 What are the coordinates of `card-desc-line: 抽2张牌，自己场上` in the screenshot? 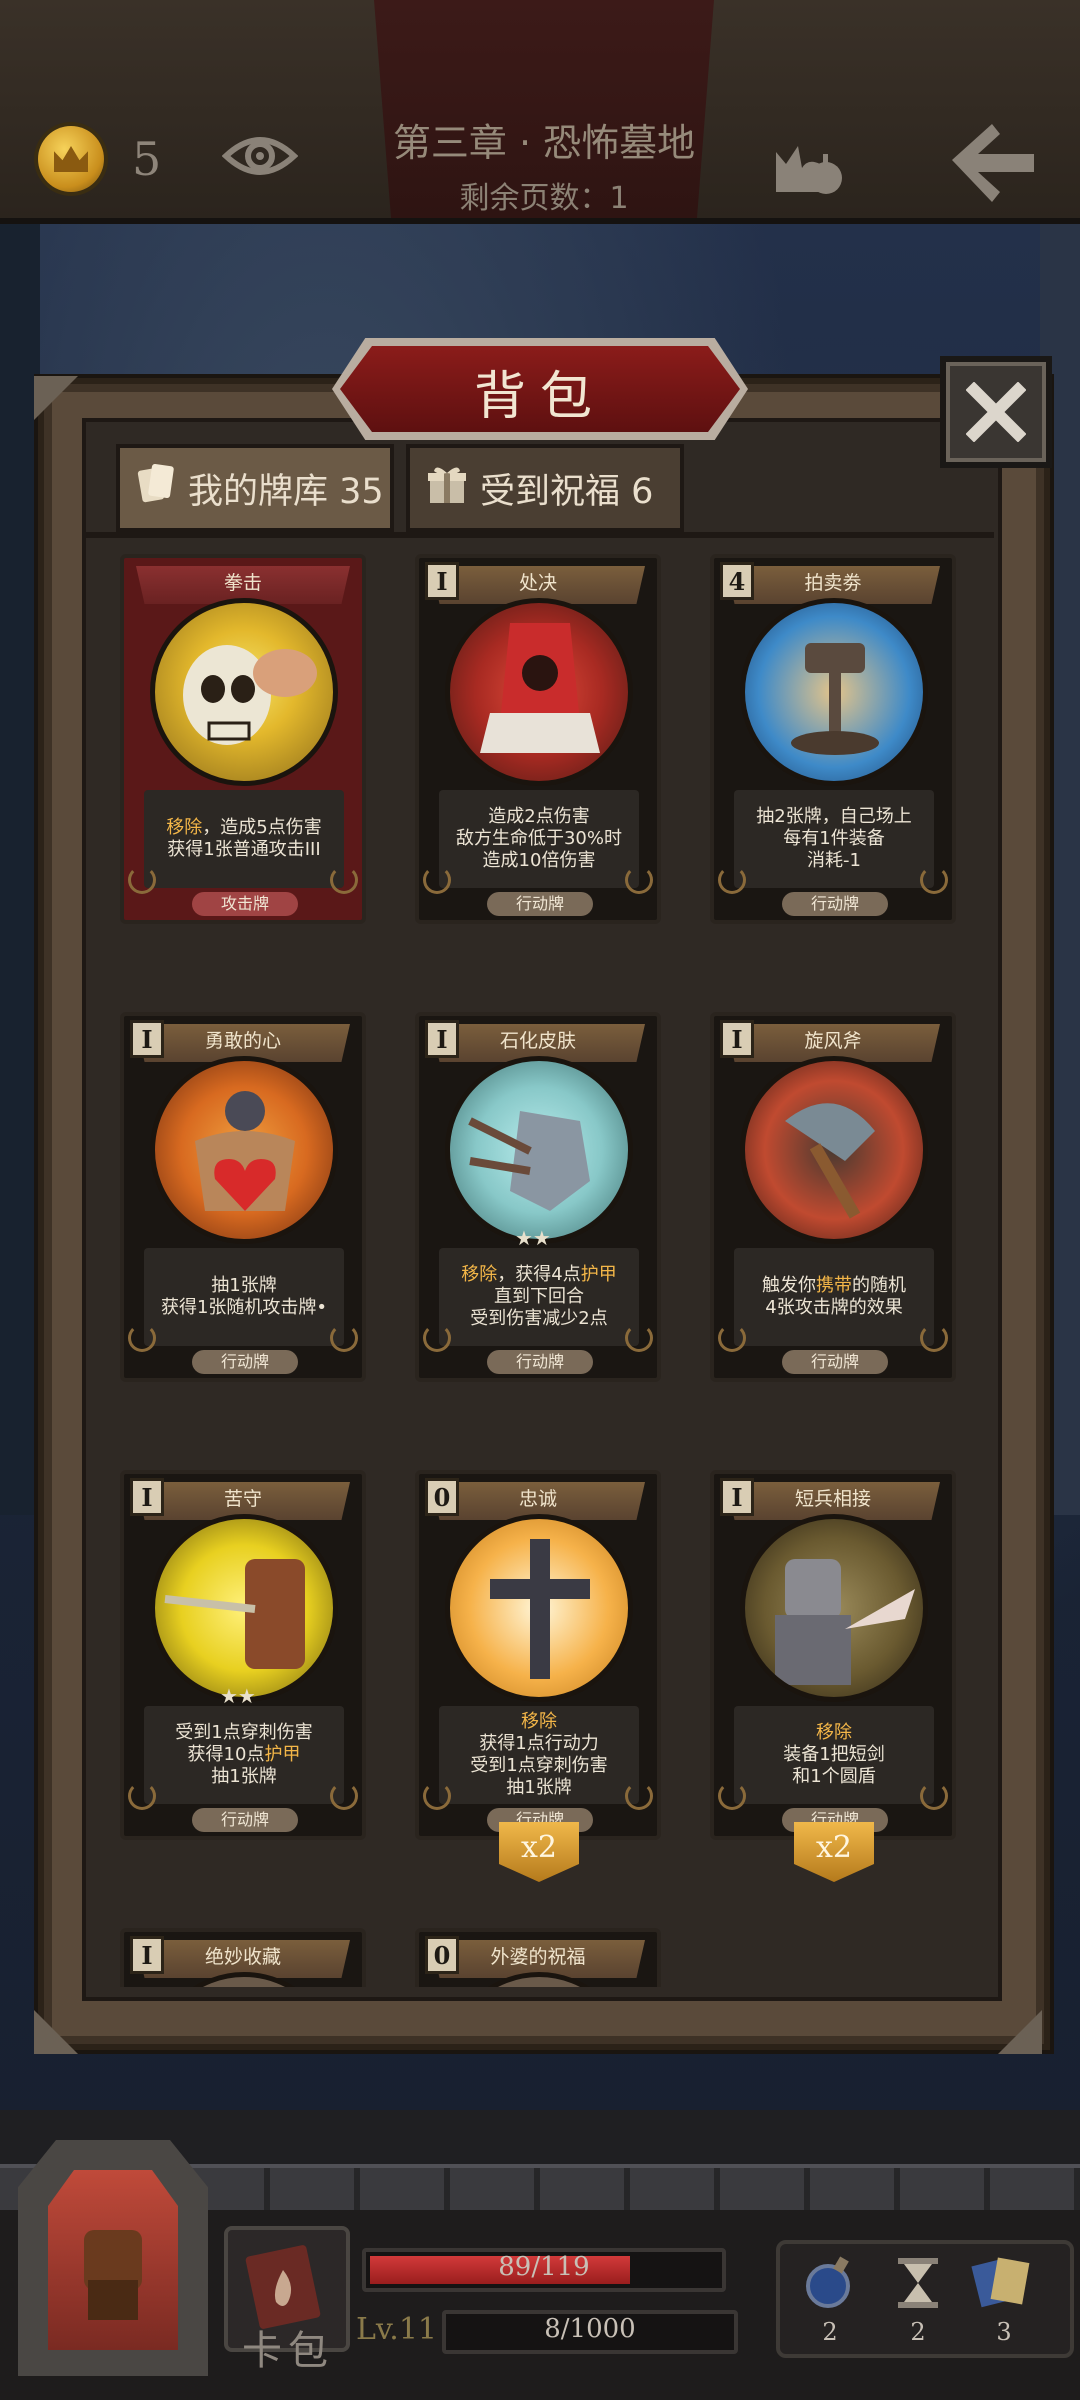 It's located at (834, 816).